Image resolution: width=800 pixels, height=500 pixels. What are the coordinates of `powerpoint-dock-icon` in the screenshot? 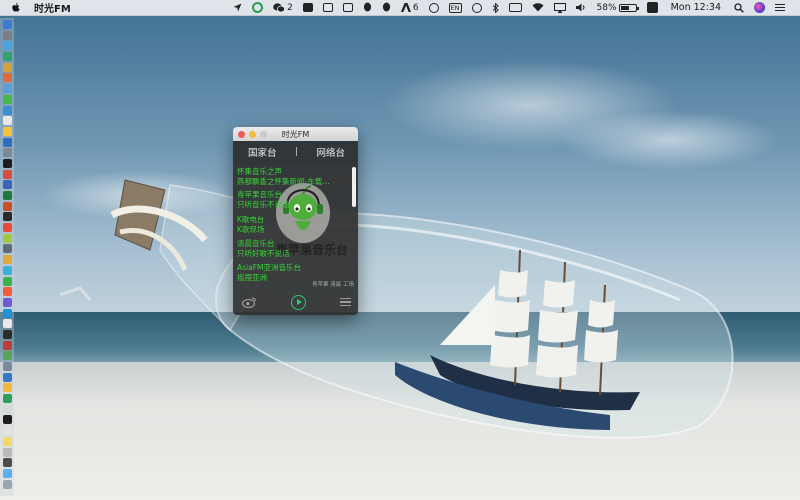 It's located at (7, 206).